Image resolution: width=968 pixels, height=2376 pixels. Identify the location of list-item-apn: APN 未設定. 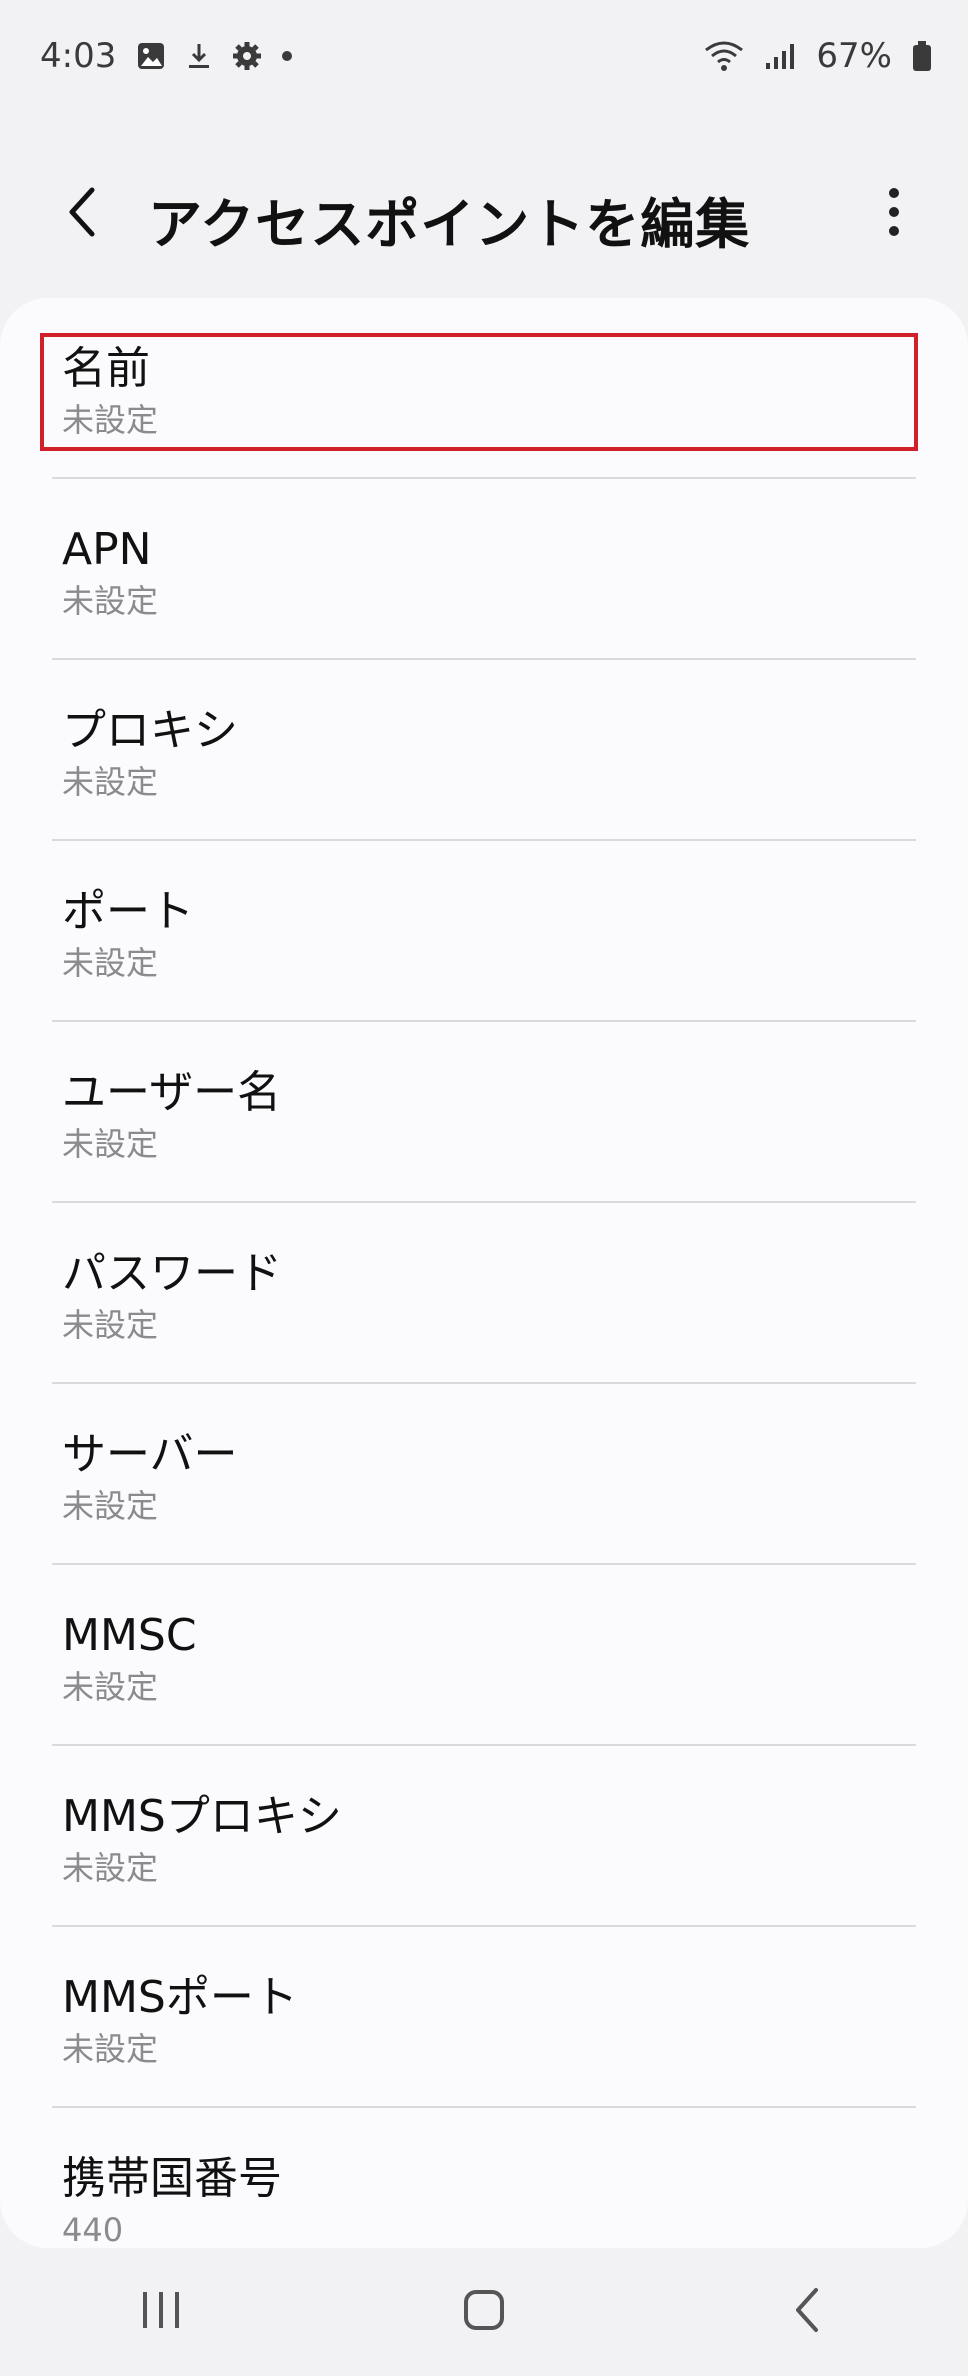
(484, 569).